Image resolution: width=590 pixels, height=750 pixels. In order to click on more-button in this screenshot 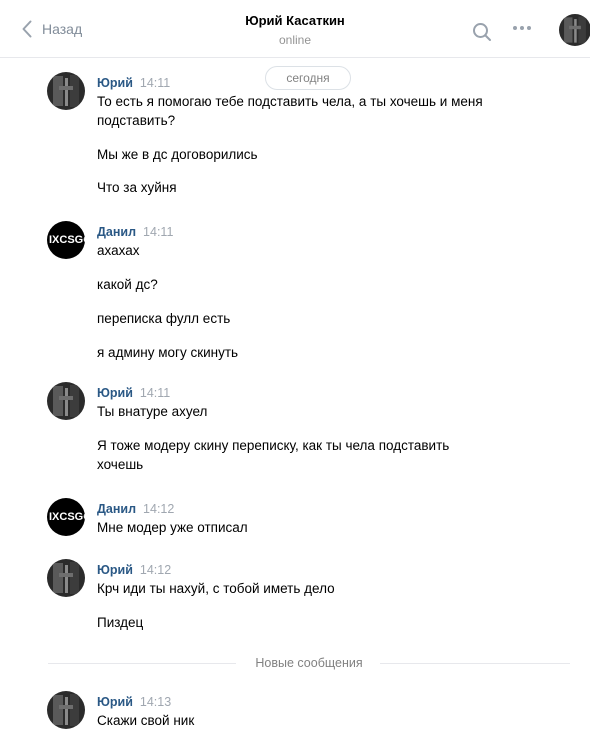, I will do `click(522, 28)`.